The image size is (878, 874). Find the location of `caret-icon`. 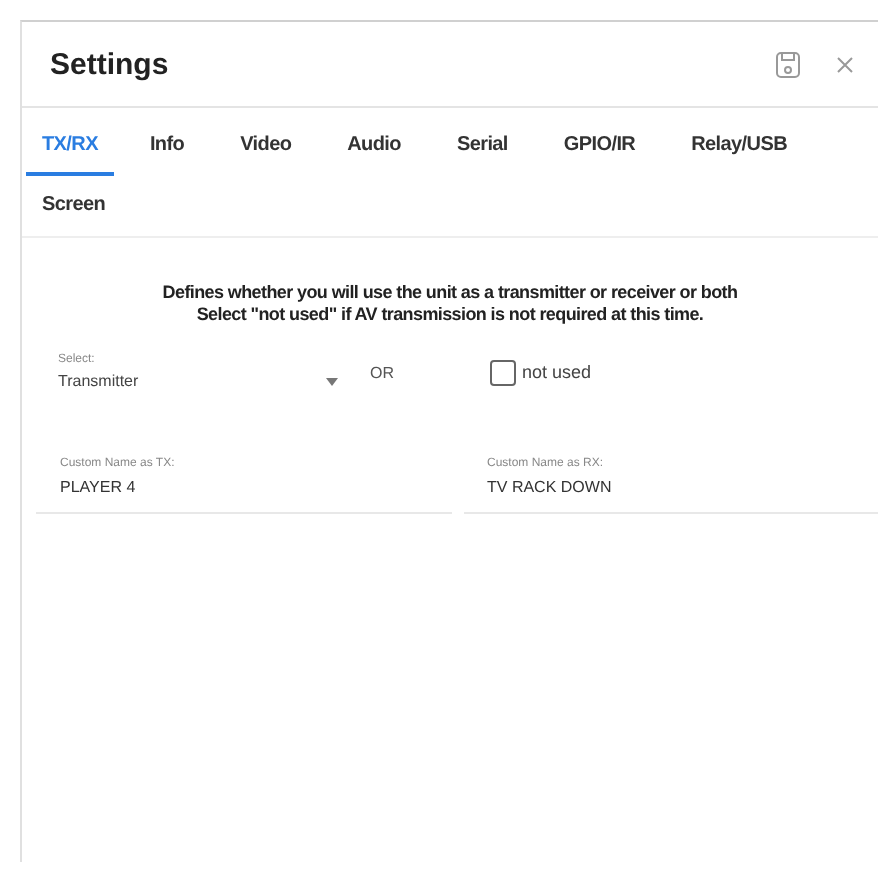

caret-icon is located at coordinates (332, 381).